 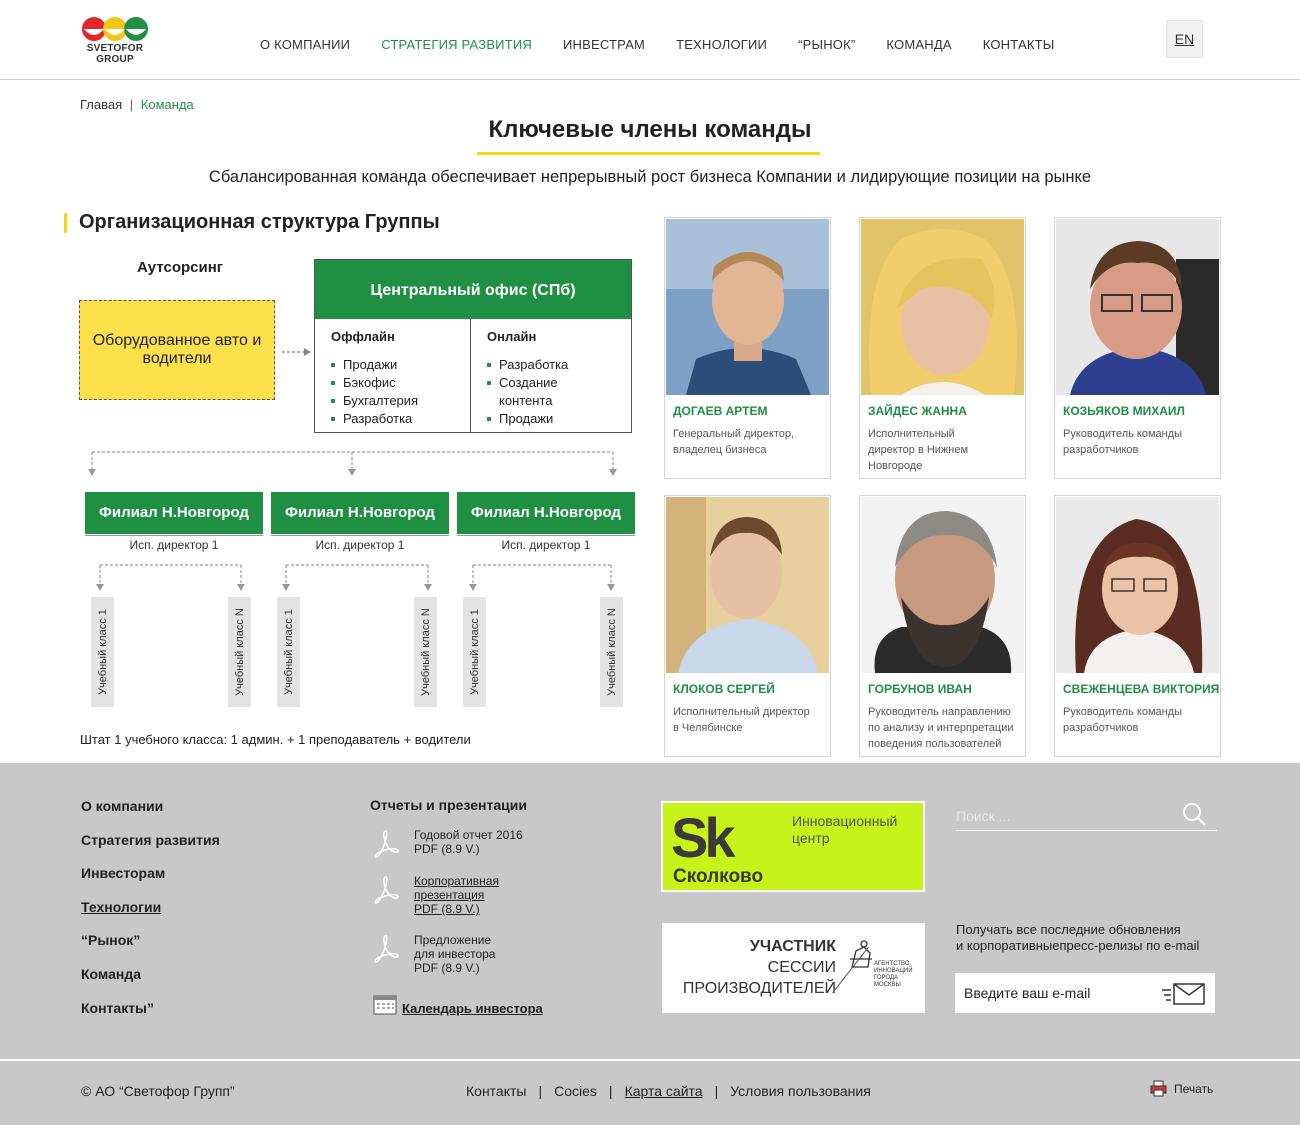 I want to click on outsource-label: Аутсорсинг, so click(x=180, y=267).